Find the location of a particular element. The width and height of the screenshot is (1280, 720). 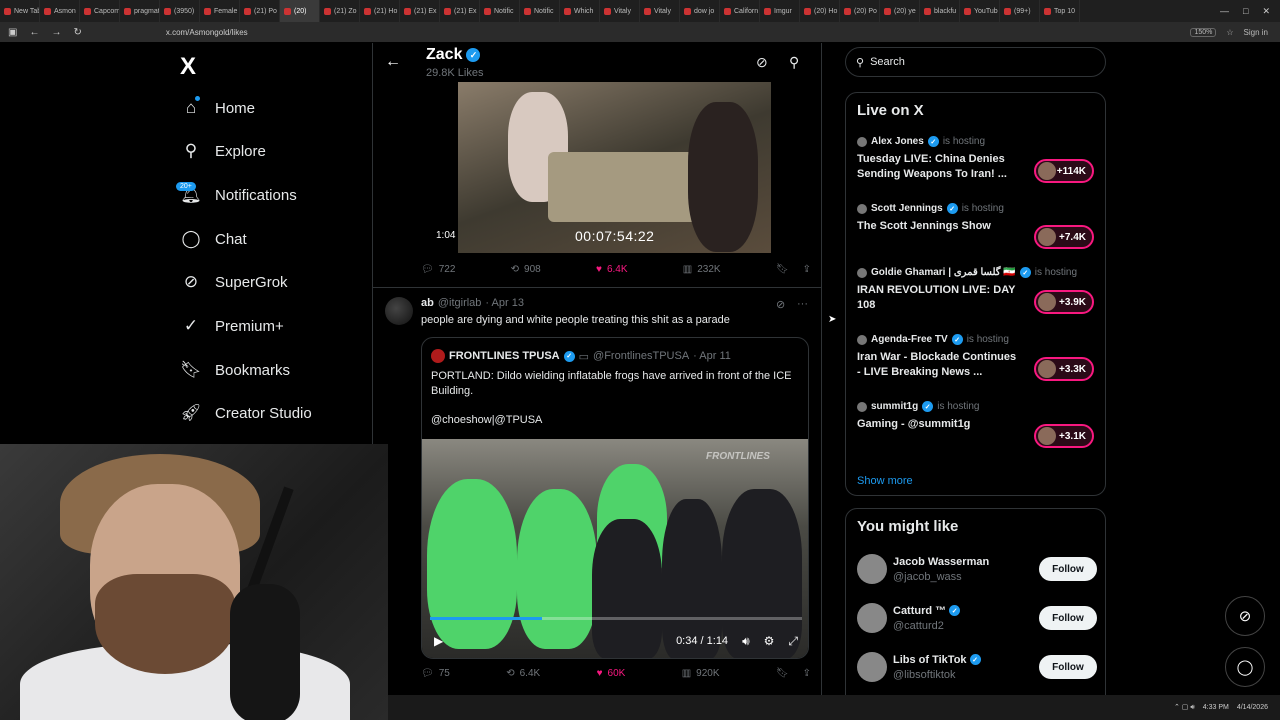

browser-tab: Asmon is located at coordinates (60, 11).